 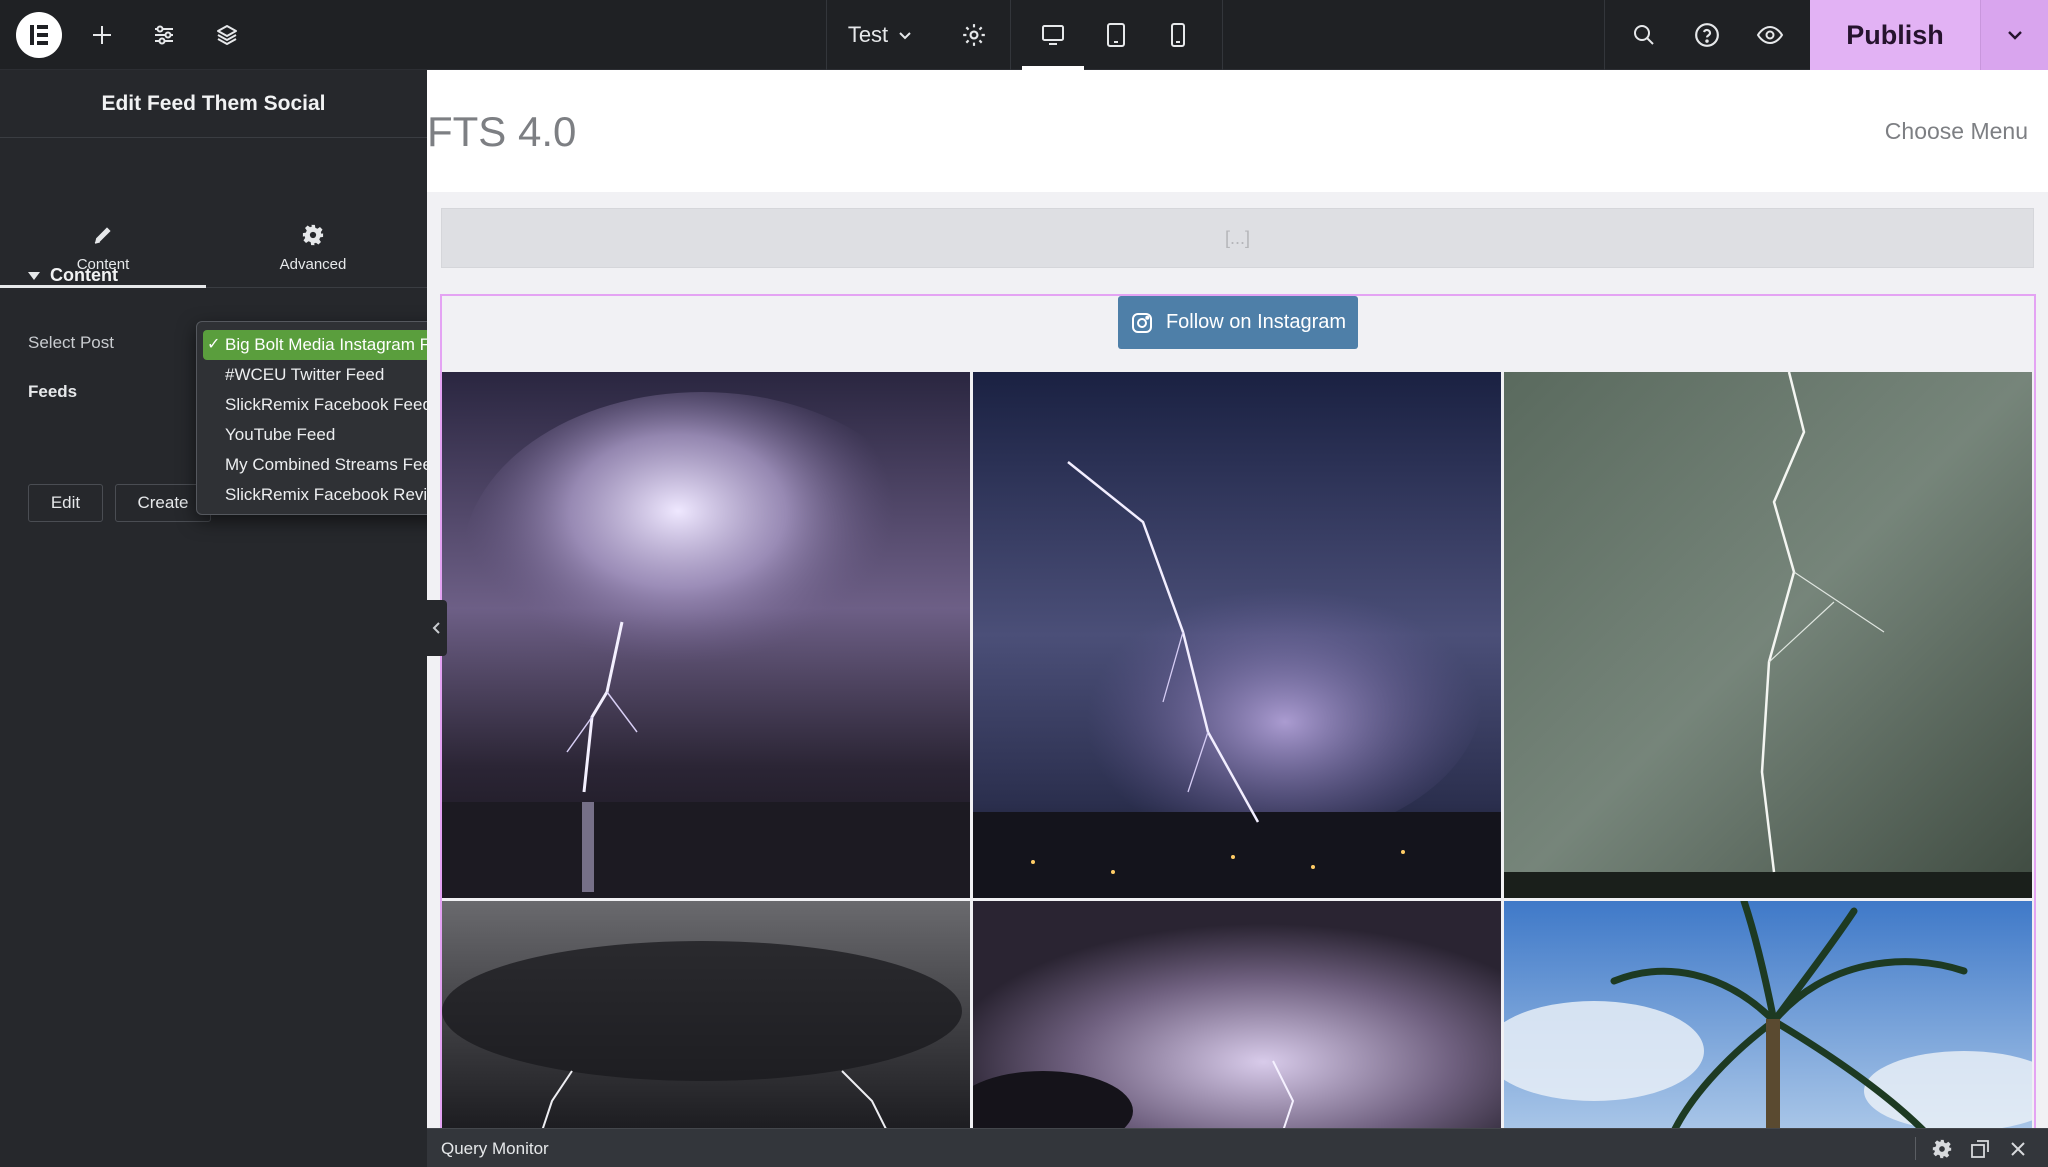 I want to click on chevron-left-icon, so click(x=436, y=628).